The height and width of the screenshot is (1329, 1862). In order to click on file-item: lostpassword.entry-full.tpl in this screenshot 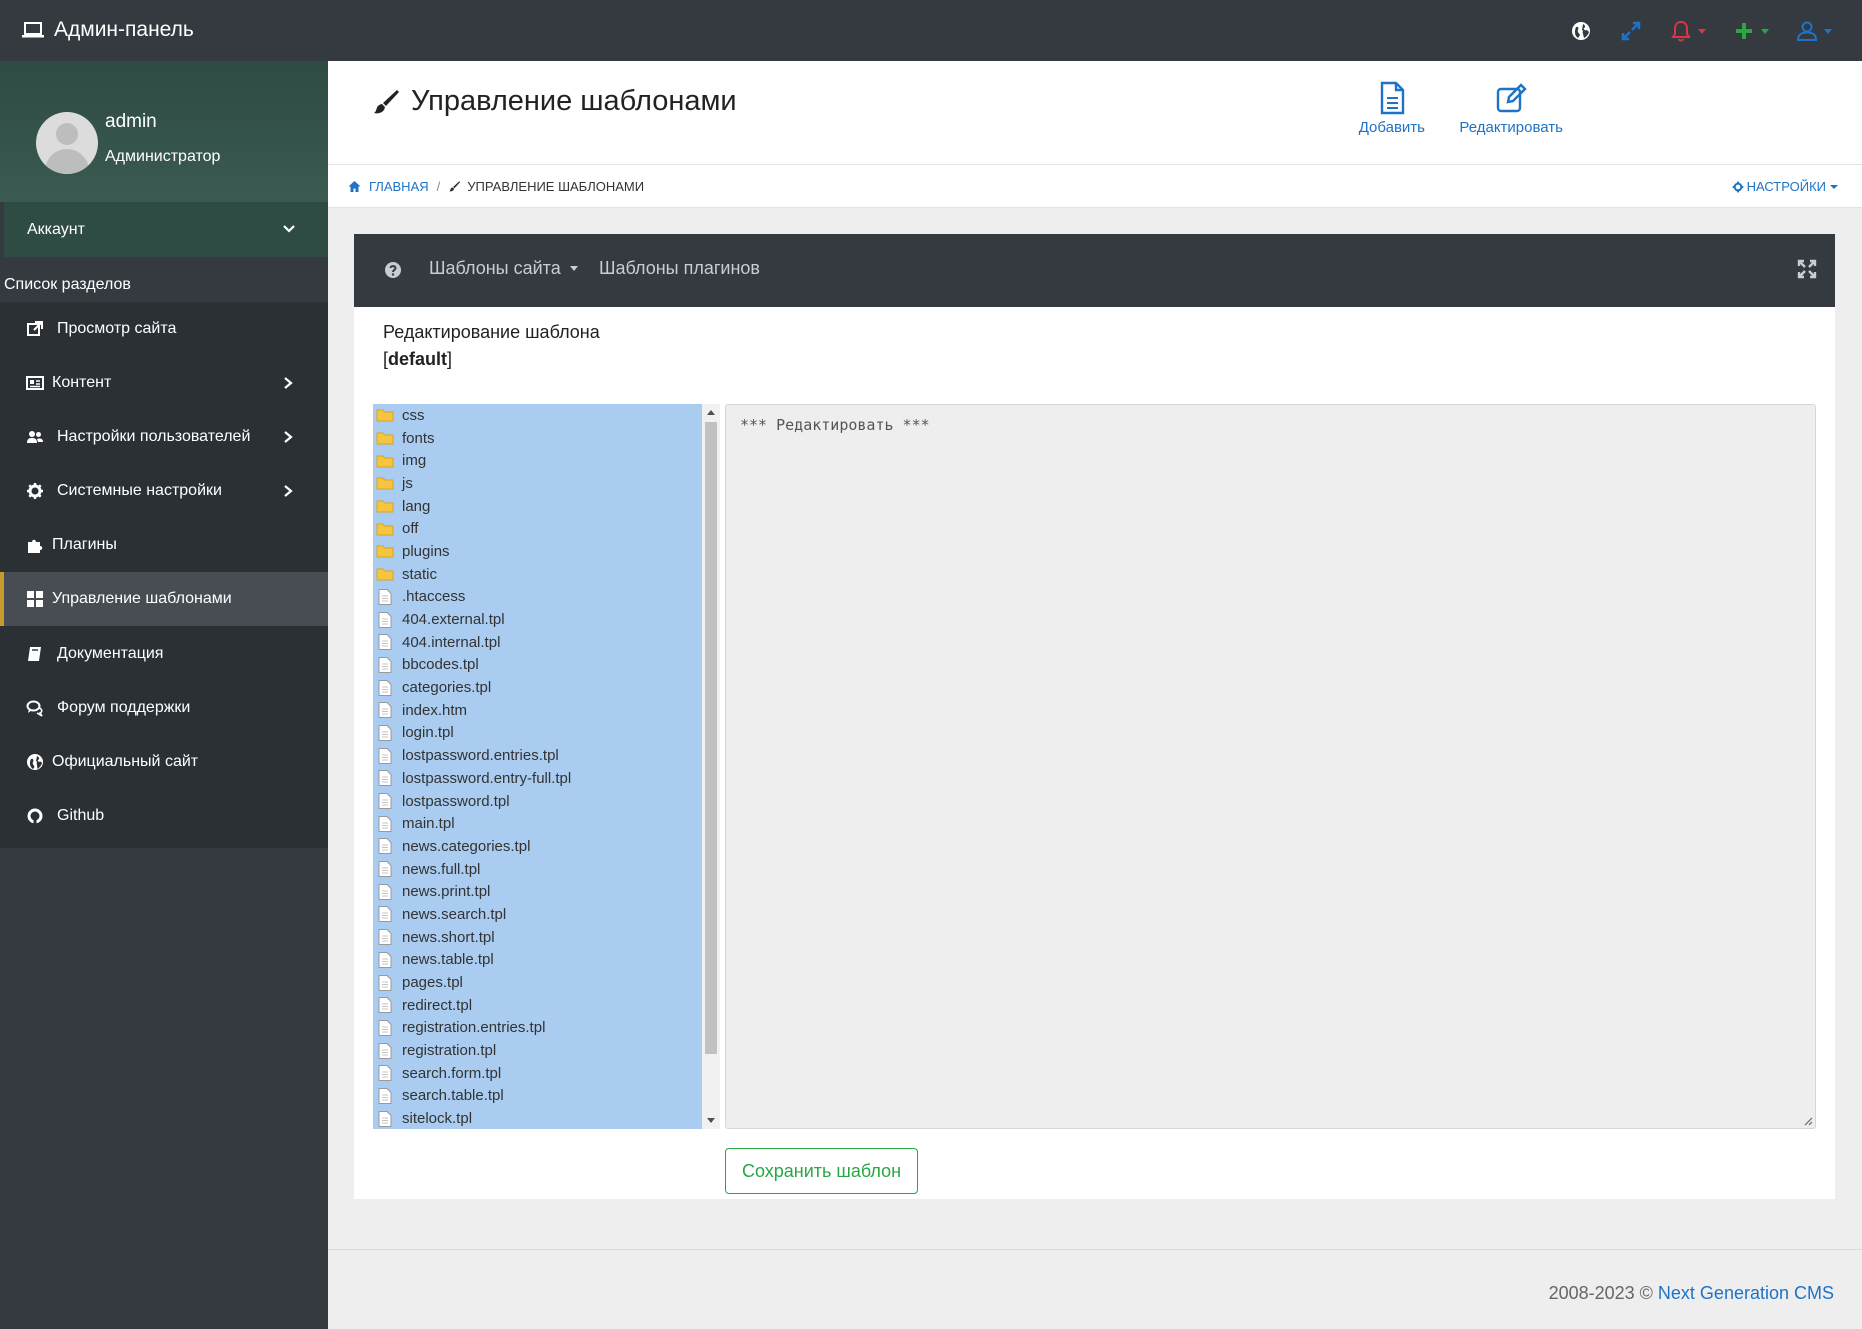, I will do `click(537, 778)`.